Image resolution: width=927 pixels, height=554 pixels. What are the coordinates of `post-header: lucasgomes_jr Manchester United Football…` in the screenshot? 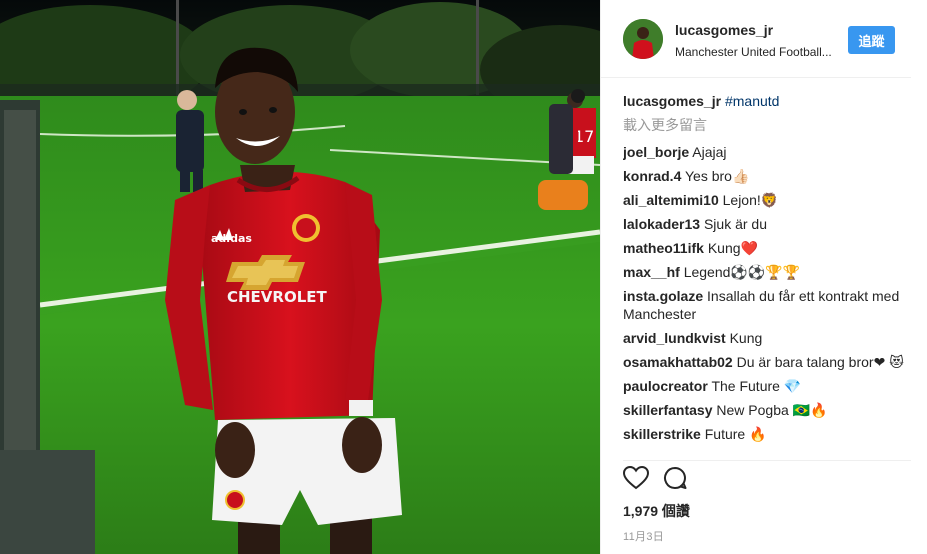 It's located at (756, 39).